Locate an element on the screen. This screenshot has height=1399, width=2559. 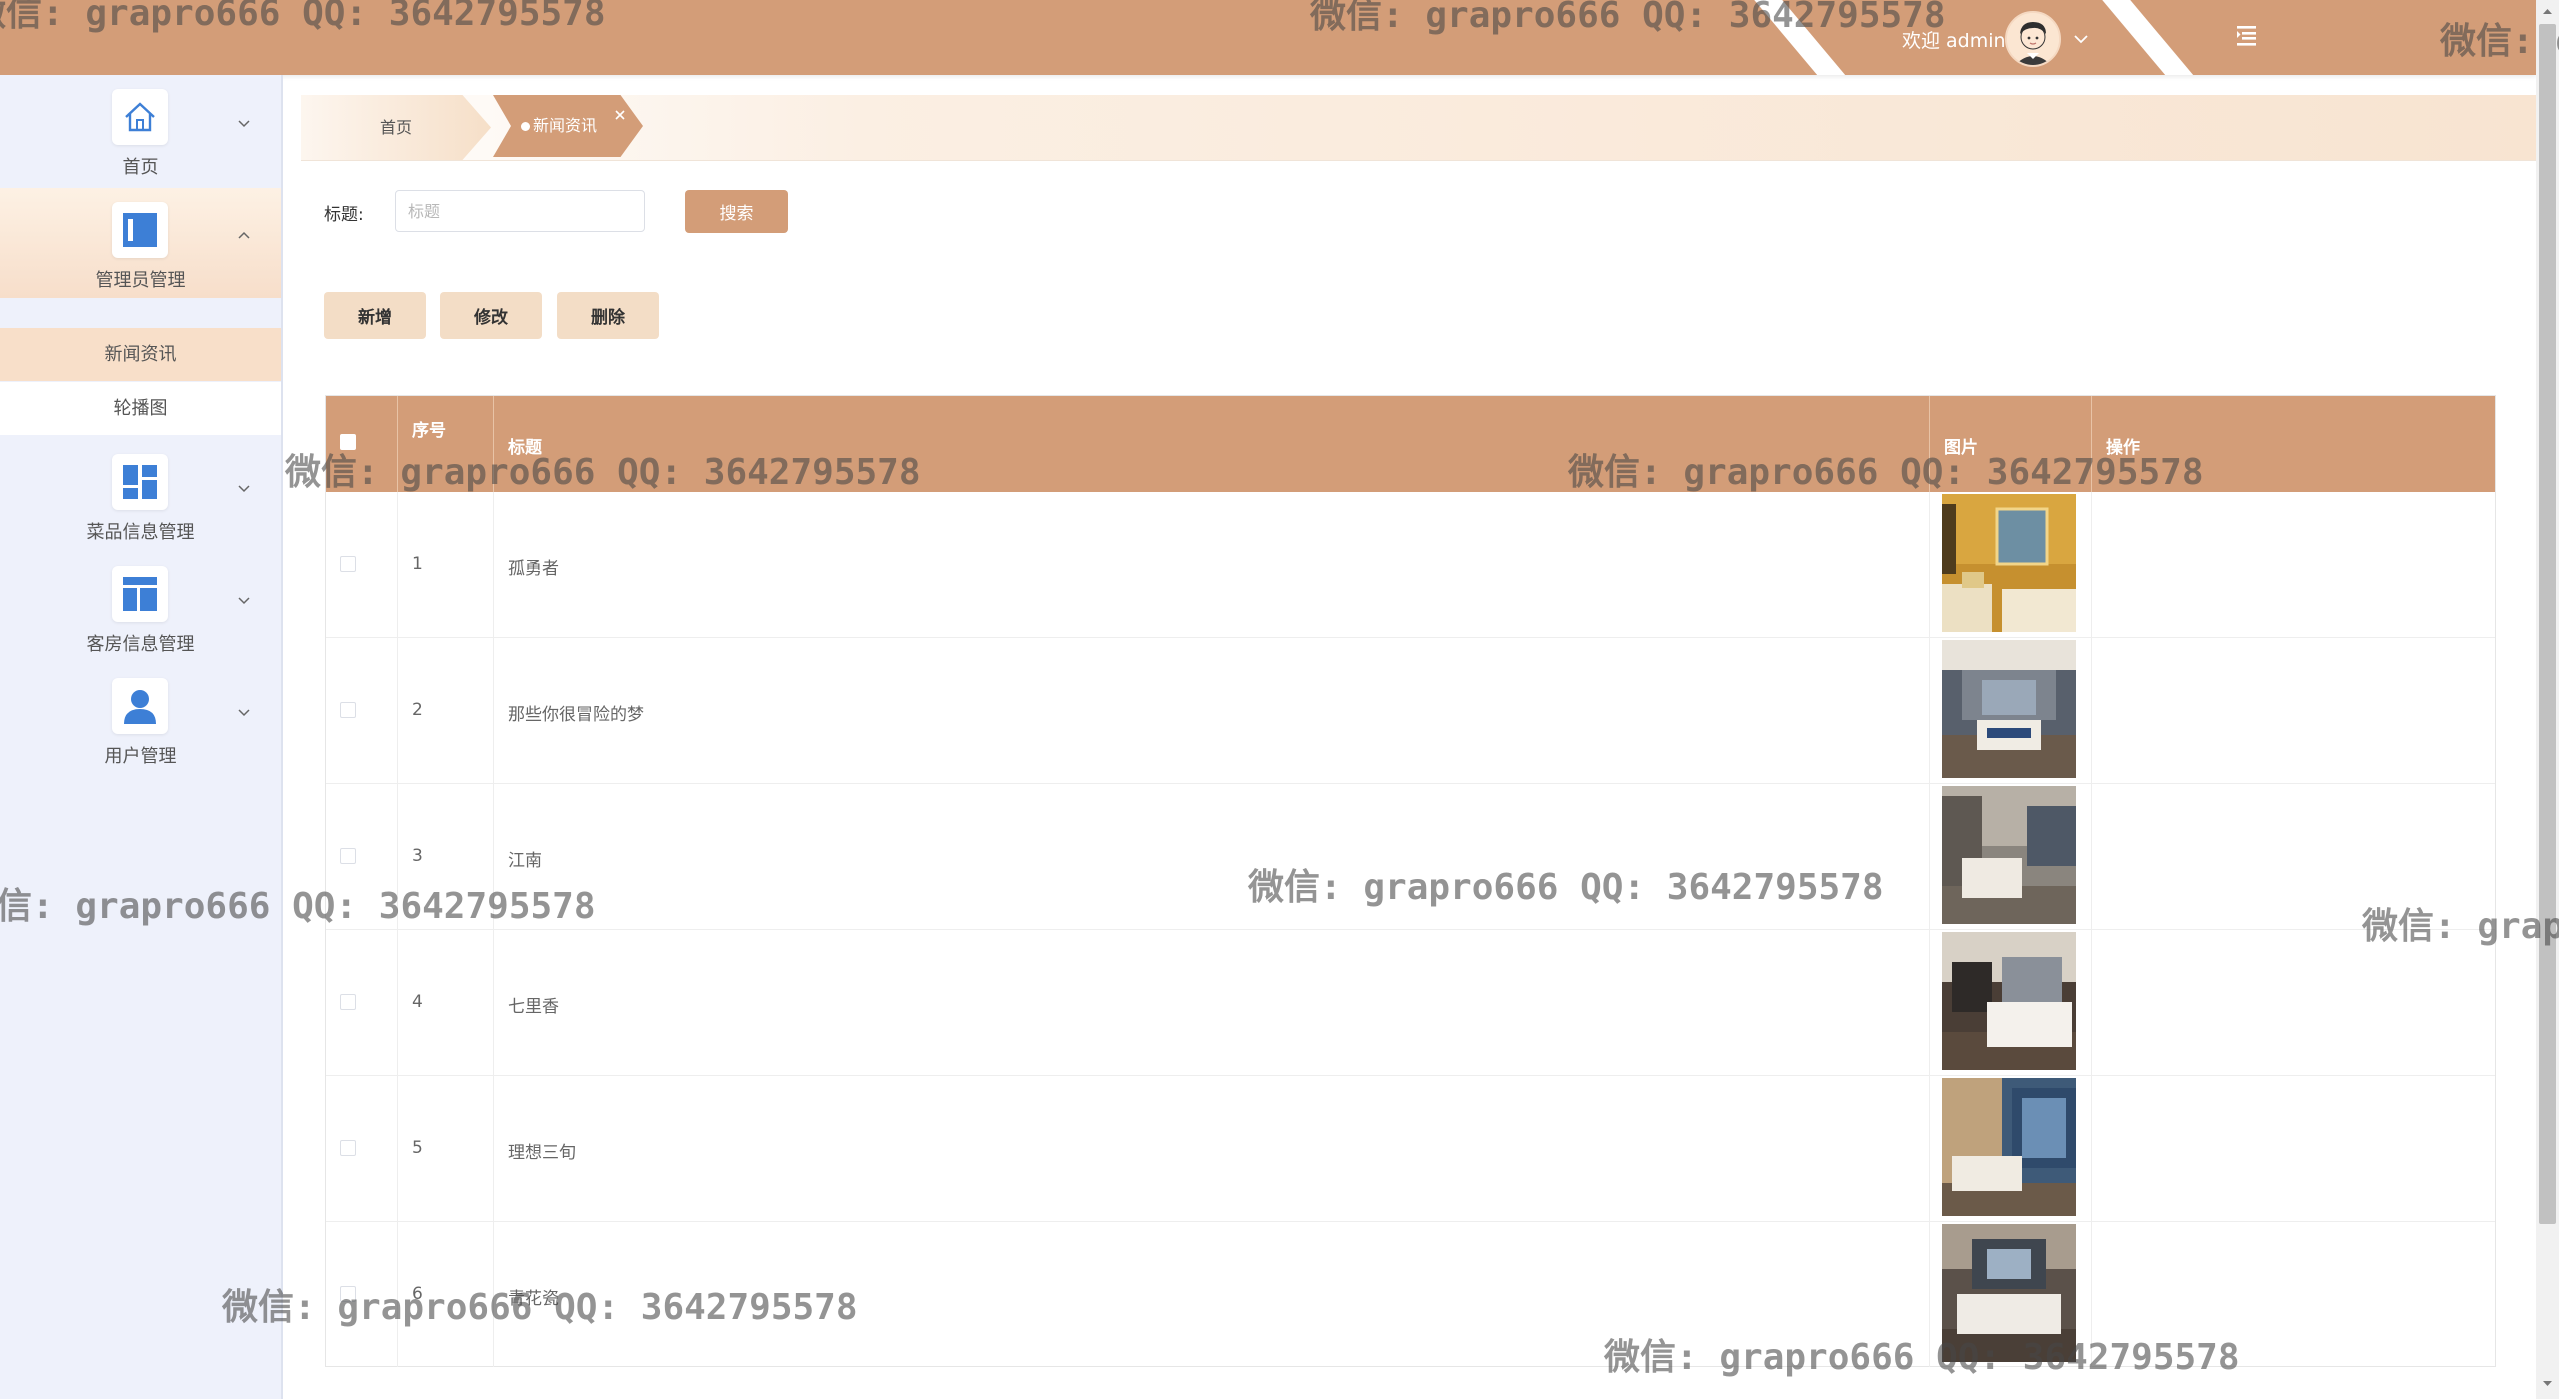
tab-label: 新闻资讯 is located at coordinates (565, 125).